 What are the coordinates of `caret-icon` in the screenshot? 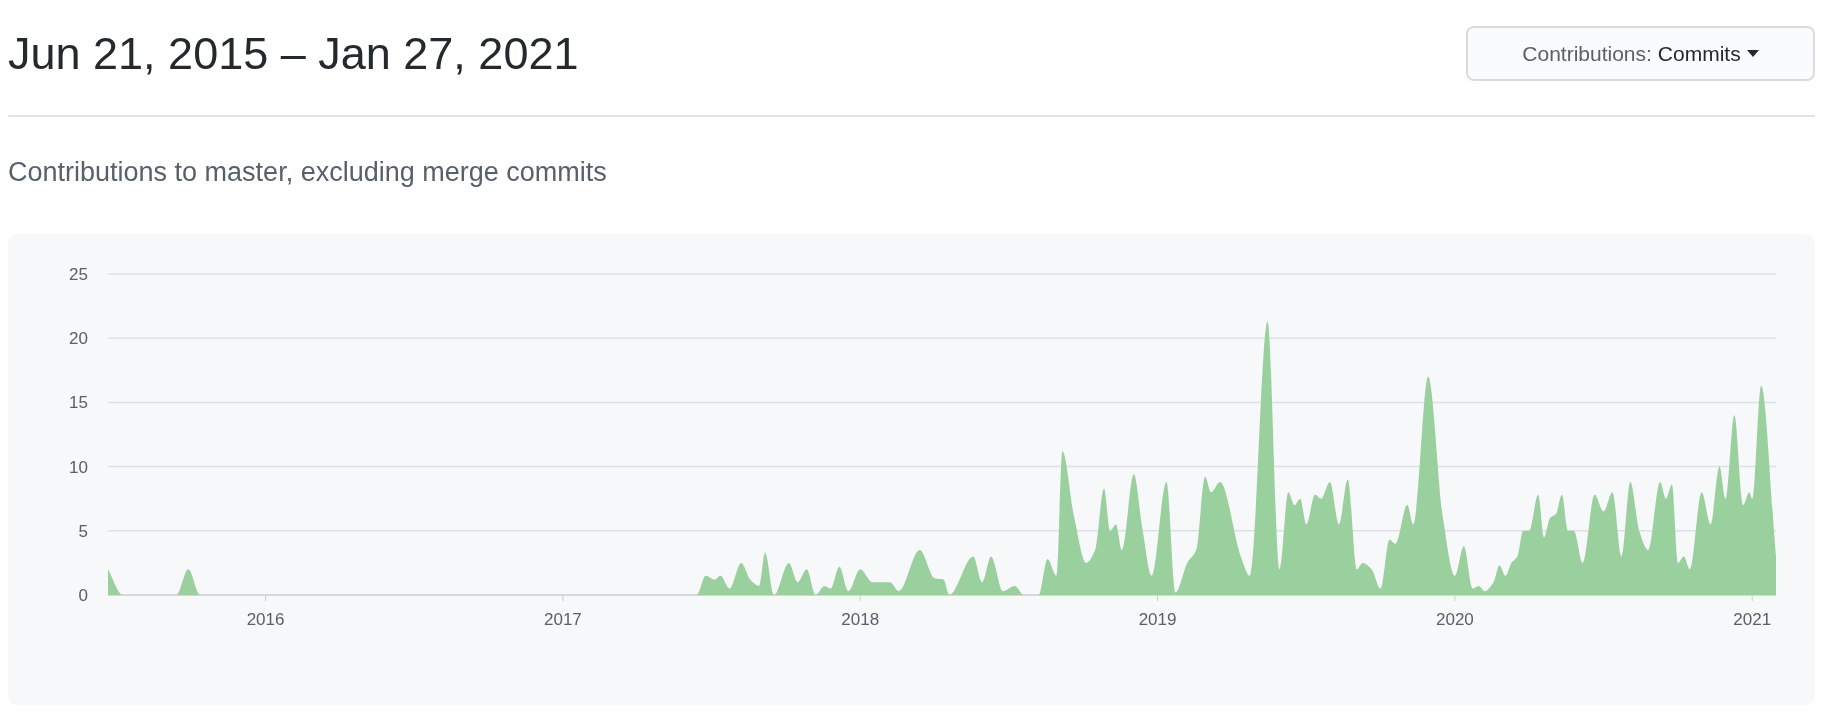 It's located at (1752, 53).